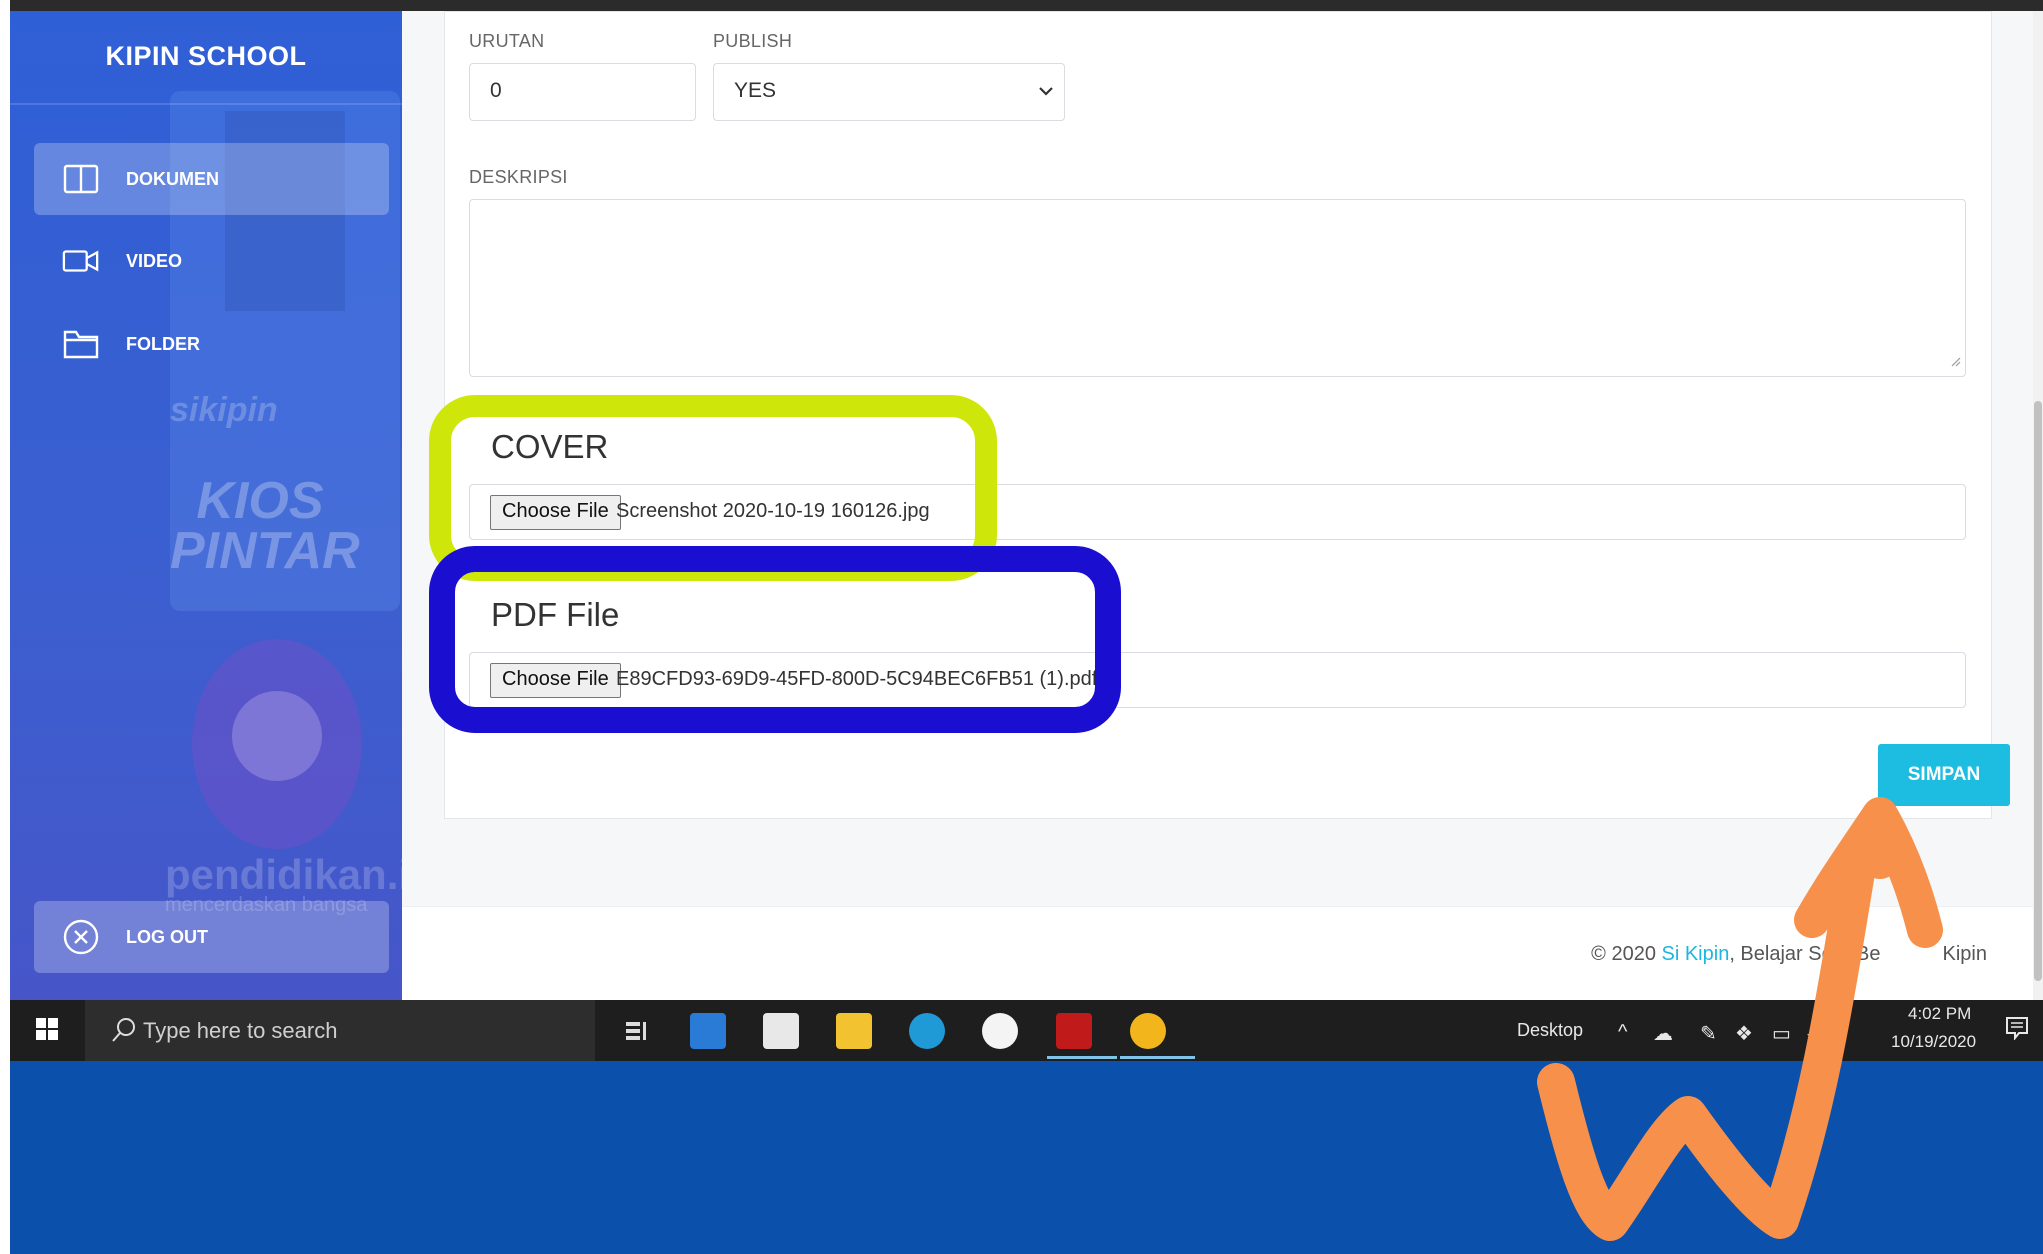 The width and height of the screenshot is (2043, 1254). Describe the element at coordinates (1740, 1019) in the screenshot. I see `orange-arrow-annotation` at that location.